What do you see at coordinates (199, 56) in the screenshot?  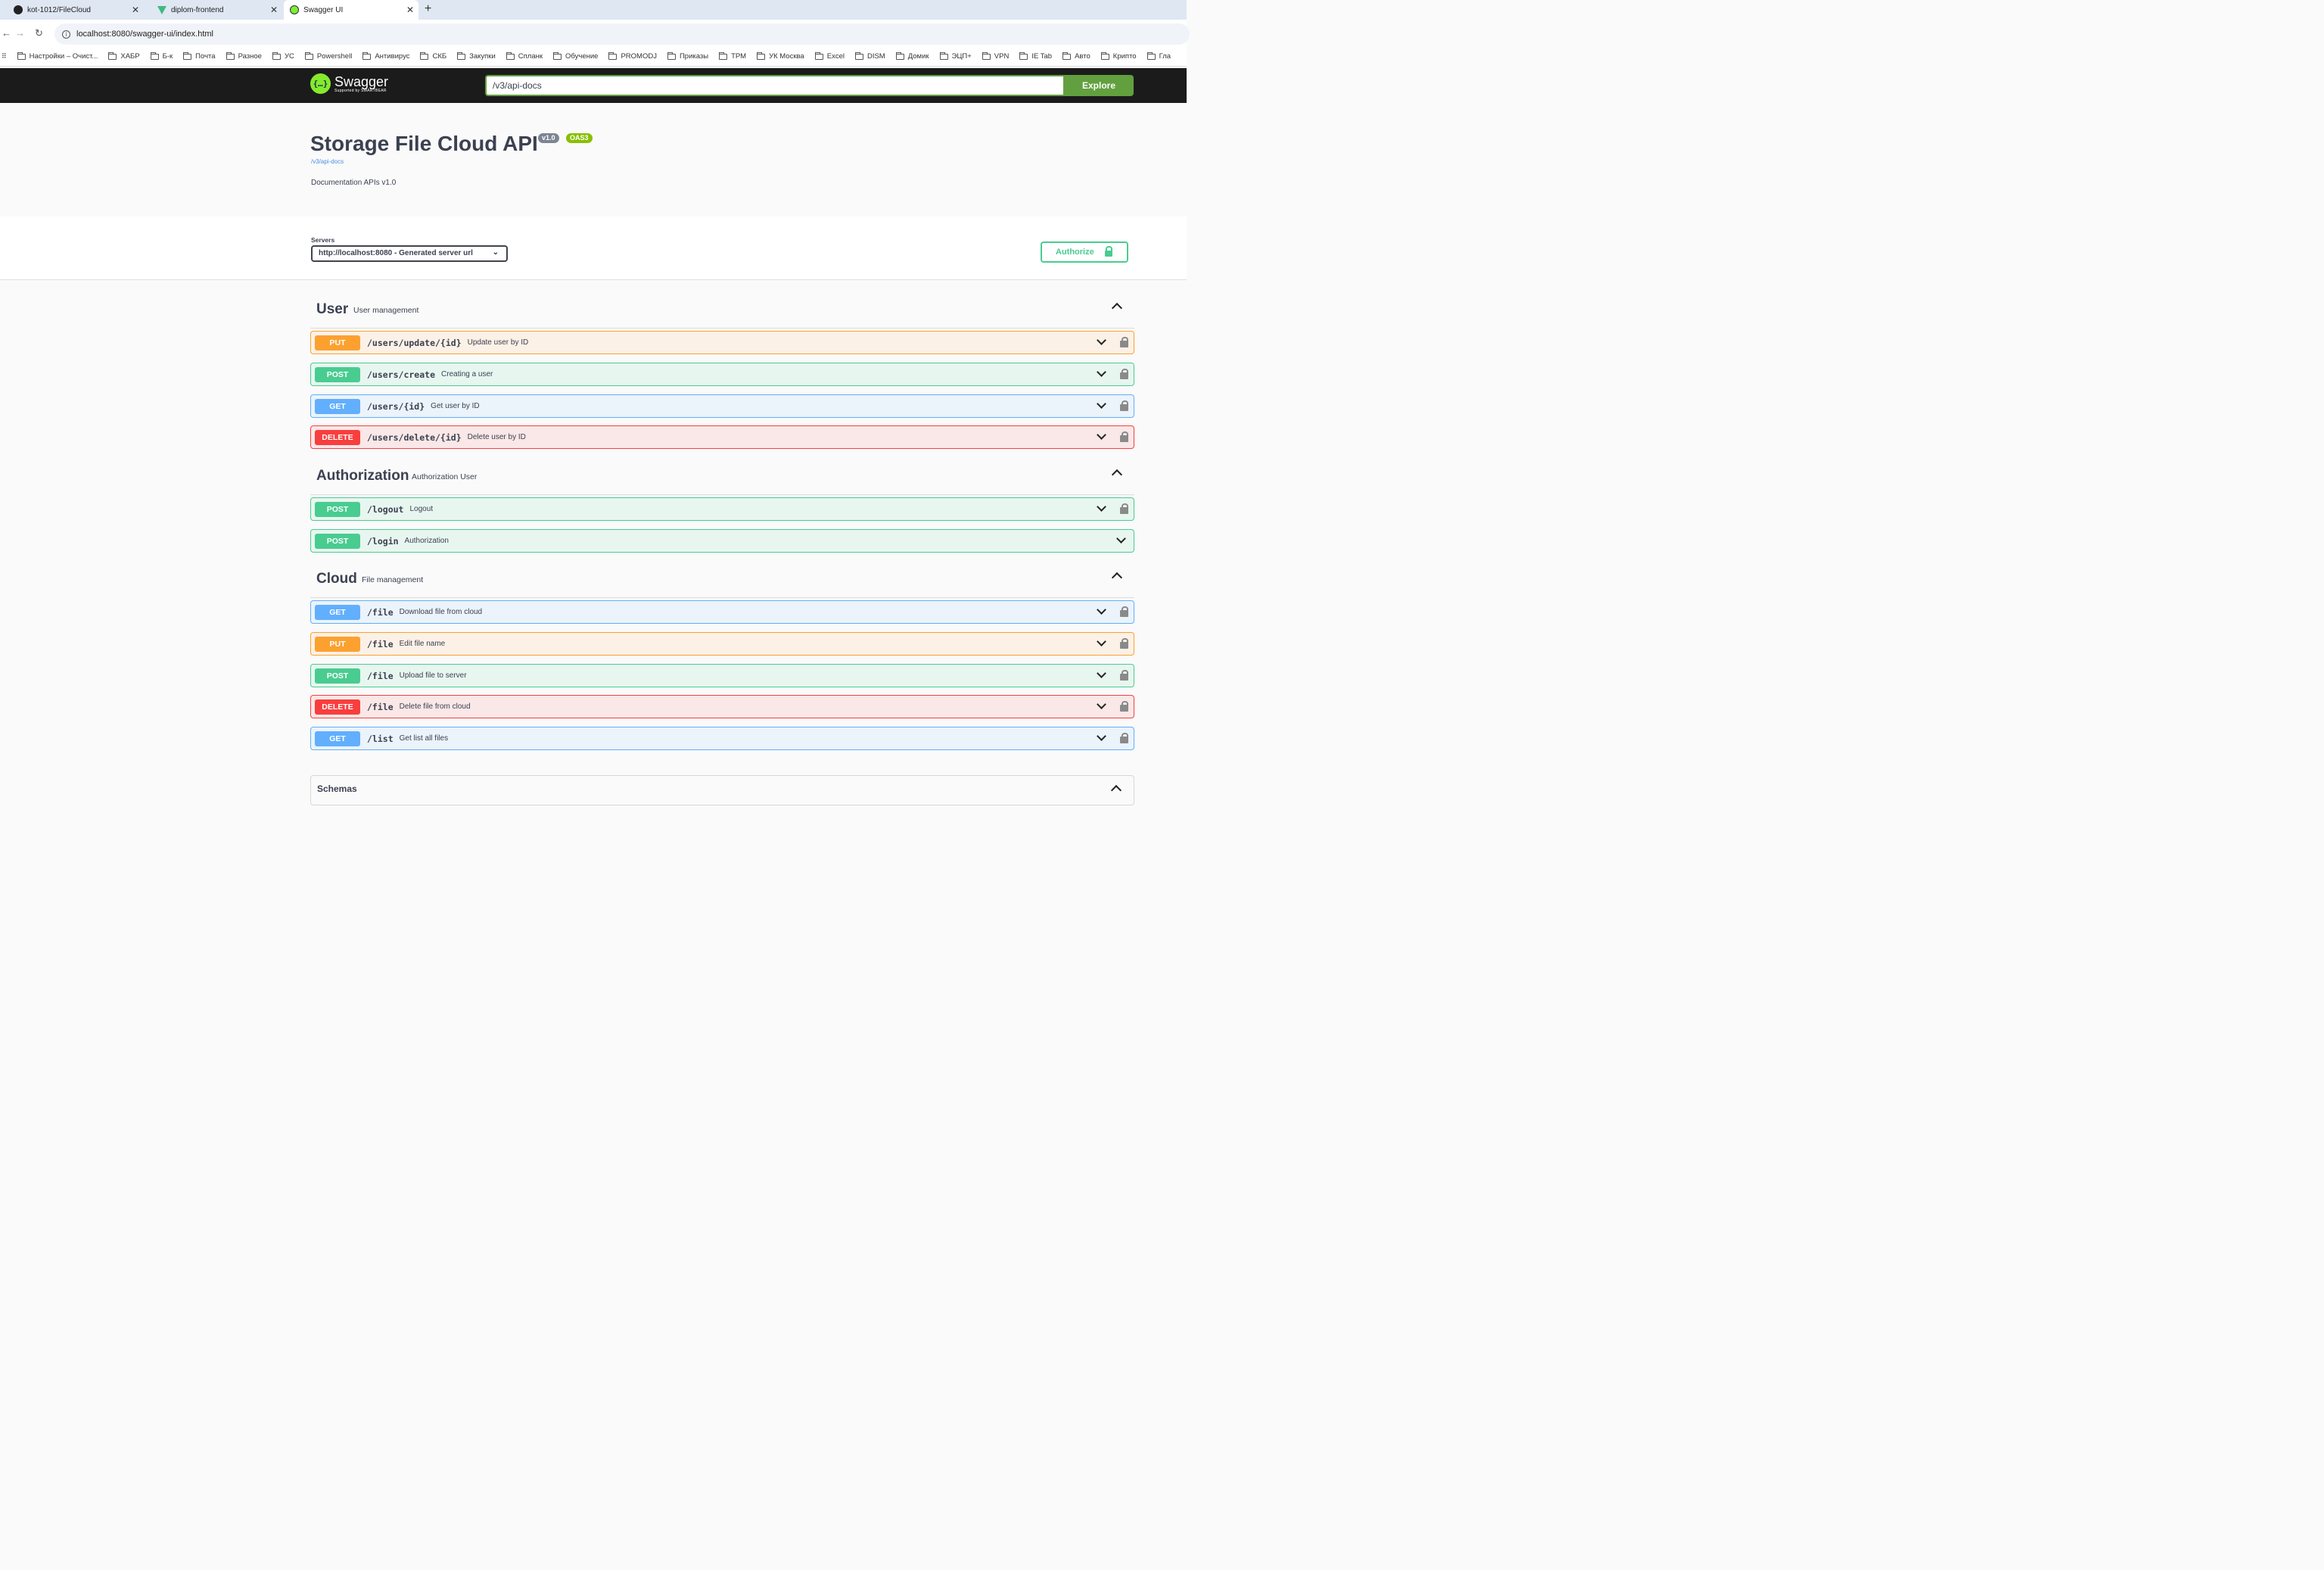 I see `bookmark-item: Почта` at bounding box center [199, 56].